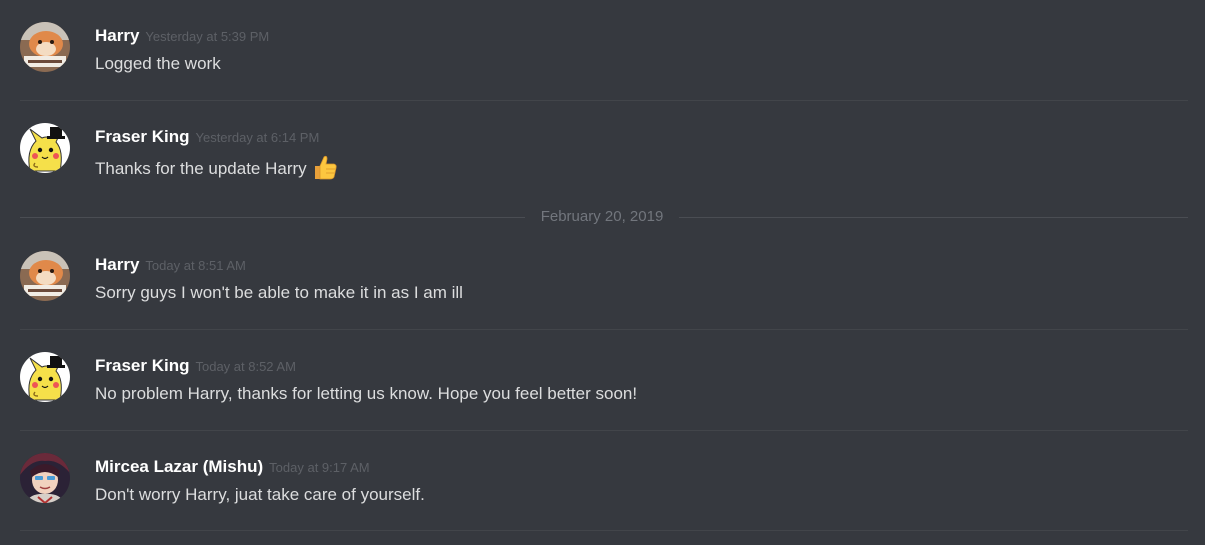  I want to click on message-content: Logged the work, so click(158, 63).